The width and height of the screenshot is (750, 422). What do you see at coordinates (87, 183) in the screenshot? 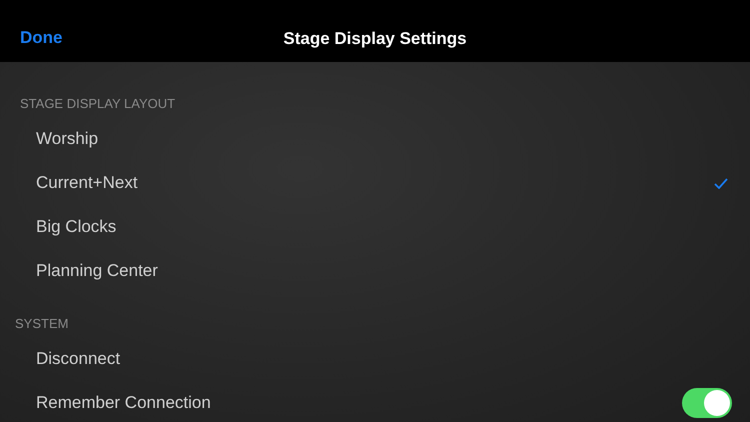
I see `settings-row-label: Current+Next` at bounding box center [87, 183].